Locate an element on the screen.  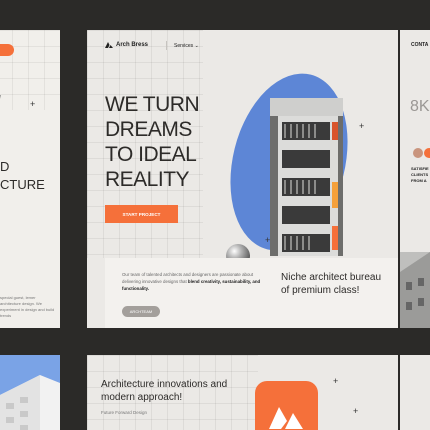
right-preview-card: CONTA 8K SATISFIE CLIENTS FROM A is located at coordinates (415, 179).